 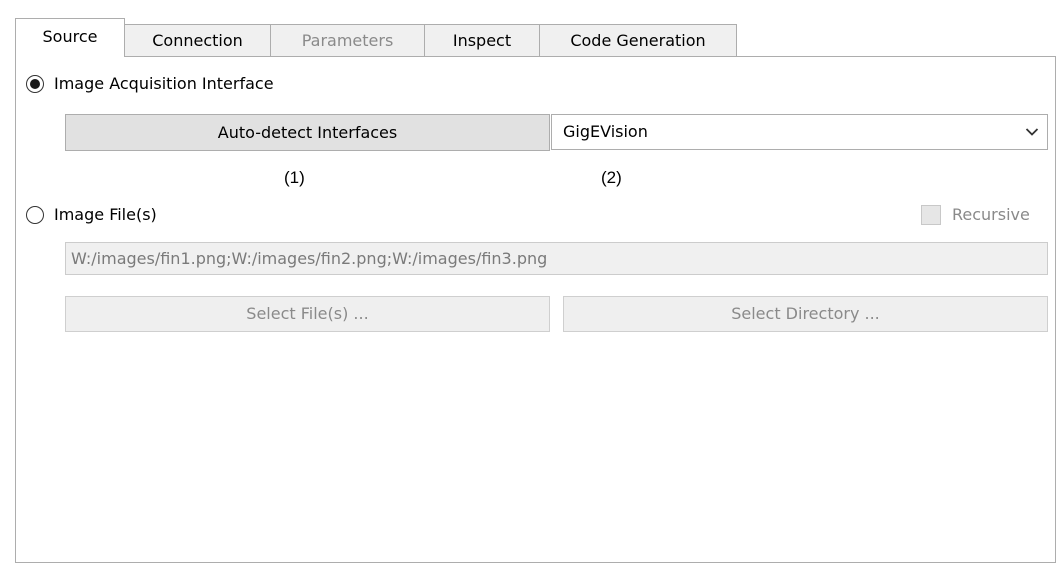 What do you see at coordinates (931, 215) in the screenshot?
I see `recursive-checkbox` at bounding box center [931, 215].